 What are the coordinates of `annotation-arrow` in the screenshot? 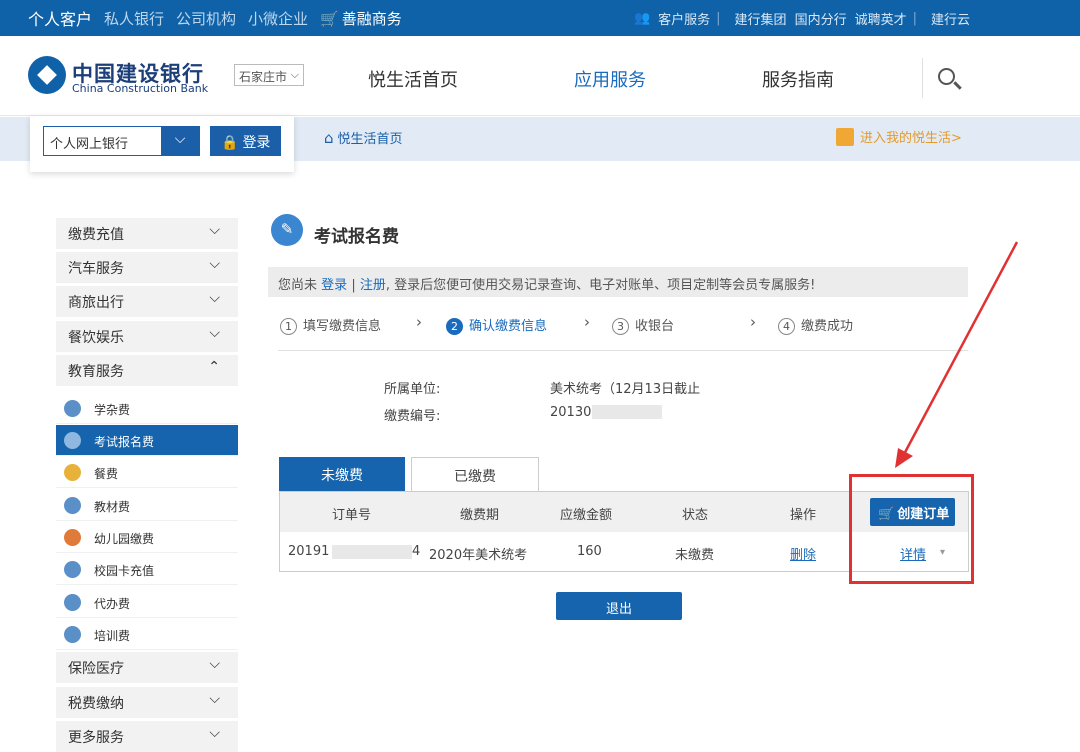 It's located at (957, 354).